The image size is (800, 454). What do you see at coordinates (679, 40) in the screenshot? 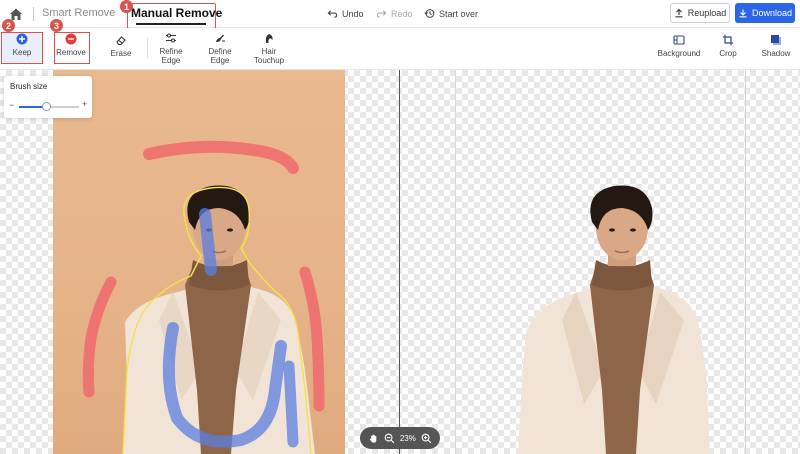
I see `background-icon` at bounding box center [679, 40].